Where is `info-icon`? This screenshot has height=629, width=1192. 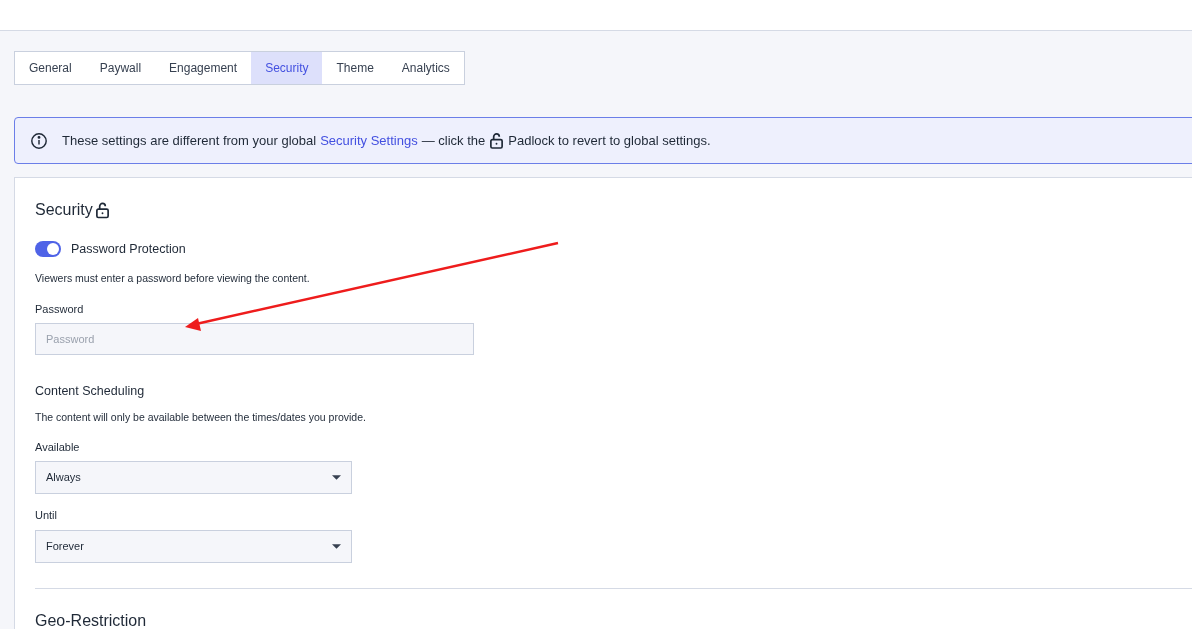 info-icon is located at coordinates (39, 140).